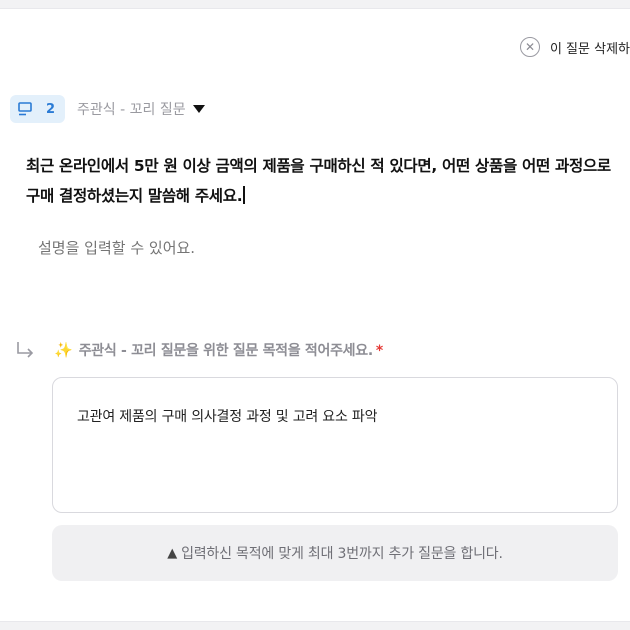 The height and width of the screenshot is (630, 630). Describe the element at coordinates (227, 417) in the screenshot. I see `followup-purpose-value: 고관여 제품의 구매 의사결정 과정 및 고려 요소 파악` at that location.